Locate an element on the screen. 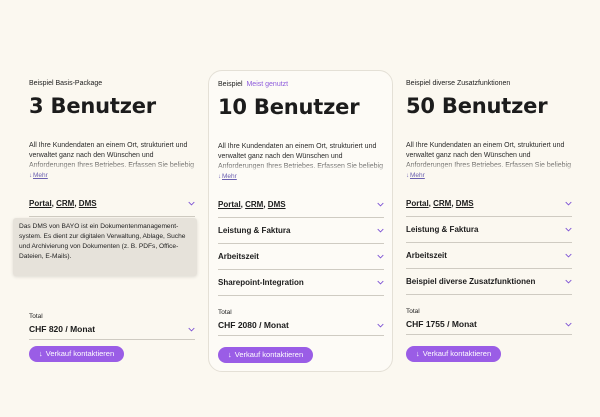  price-value: CHF 1755 / Monat is located at coordinates (441, 324).